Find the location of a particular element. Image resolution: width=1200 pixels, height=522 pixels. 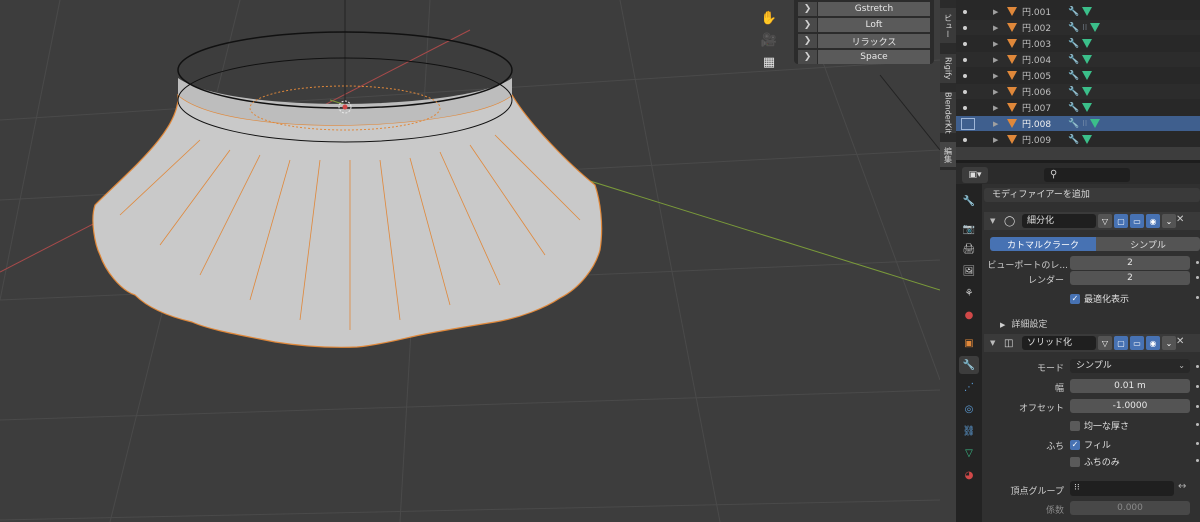

particles-icon: ⋰ is located at coordinates (969, 387).